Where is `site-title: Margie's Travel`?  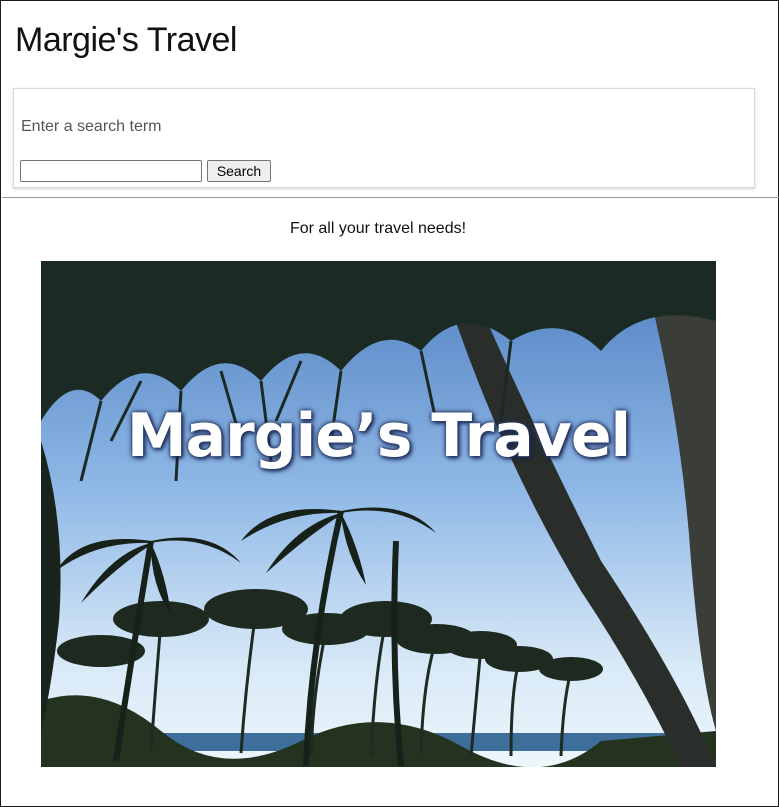
site-title: Margie's Travel is located at coordinates (126, 40).